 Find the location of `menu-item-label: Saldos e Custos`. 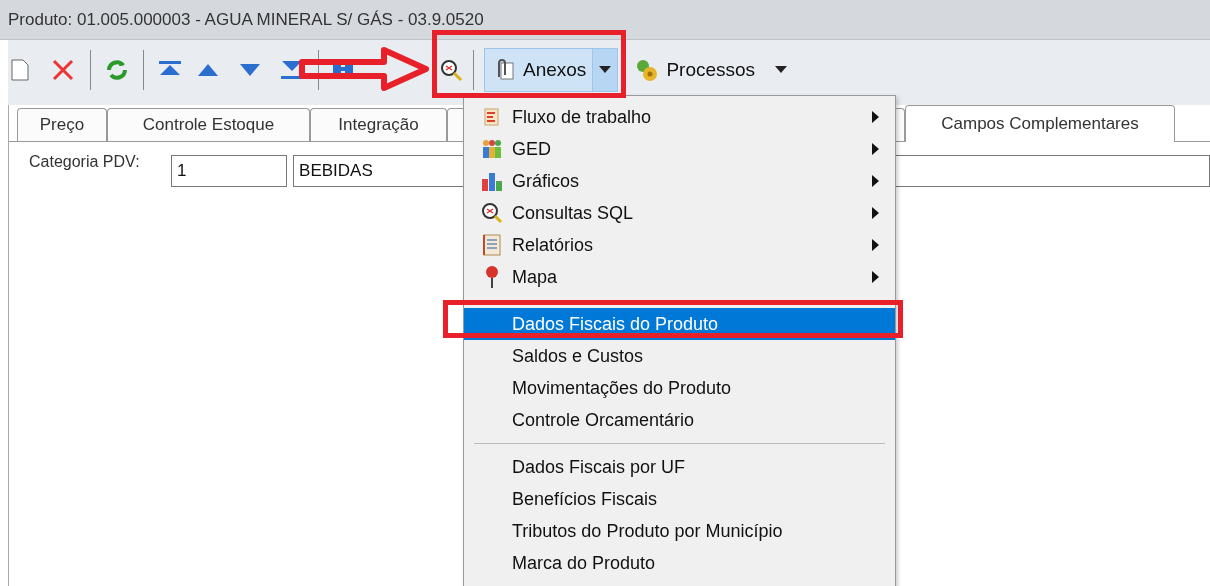

menu-item-label: Saldos e Custos is located at coordinates (578, 356).